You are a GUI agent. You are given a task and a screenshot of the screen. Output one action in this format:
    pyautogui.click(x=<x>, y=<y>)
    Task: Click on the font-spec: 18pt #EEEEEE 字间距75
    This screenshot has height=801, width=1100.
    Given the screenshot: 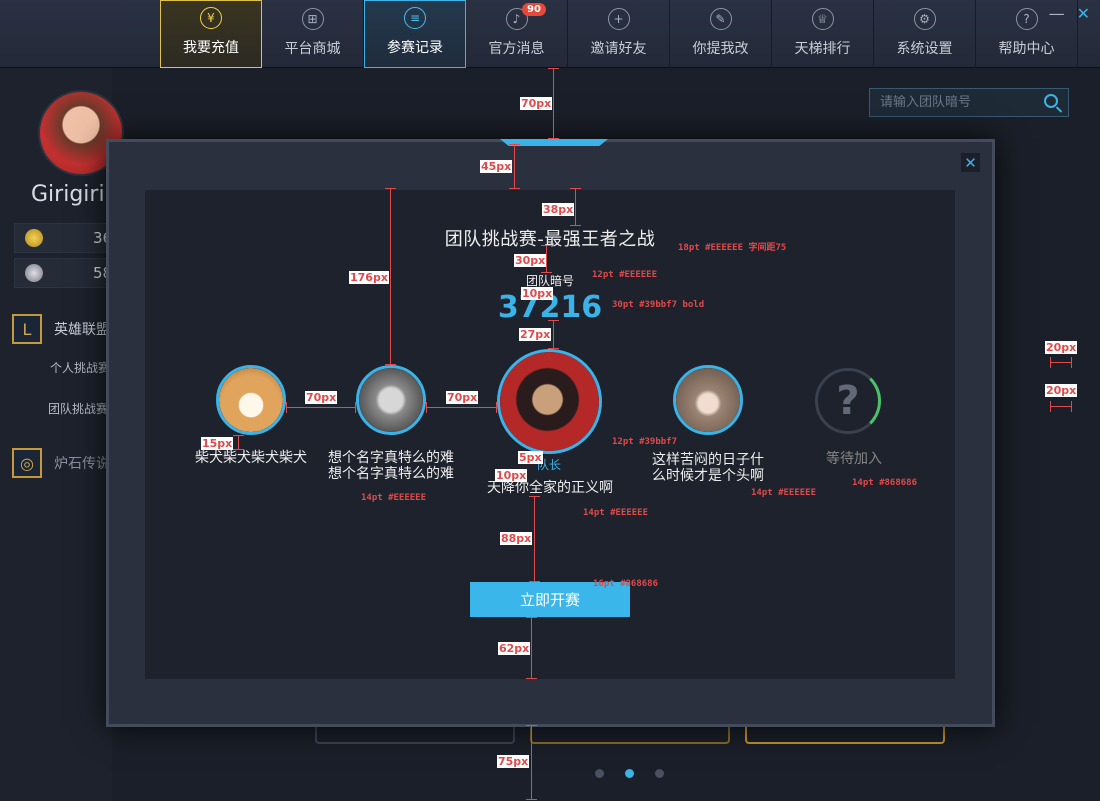 What is the action you would take?
    pyautogui.click(x=732, y=248)
    